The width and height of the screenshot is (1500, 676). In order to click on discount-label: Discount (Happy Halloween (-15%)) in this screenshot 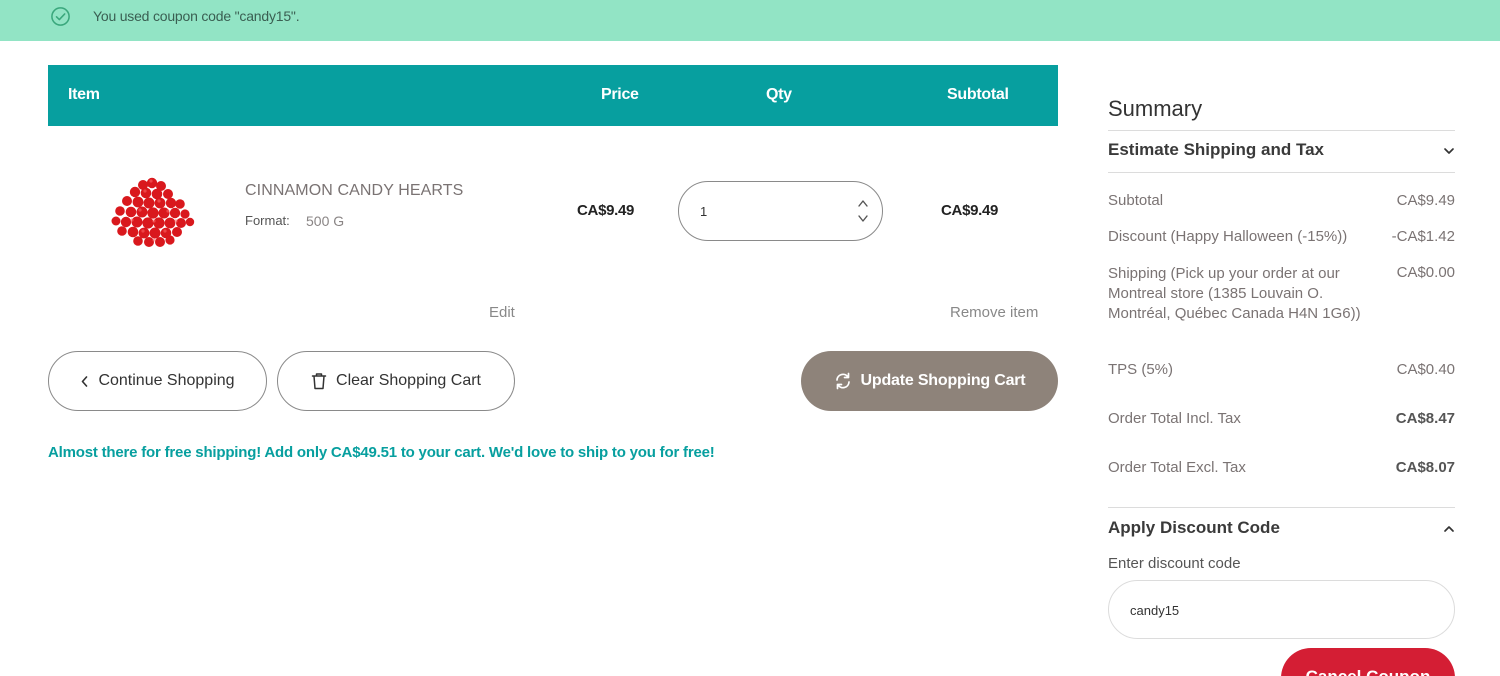, I will do `click(1228, 236)`.